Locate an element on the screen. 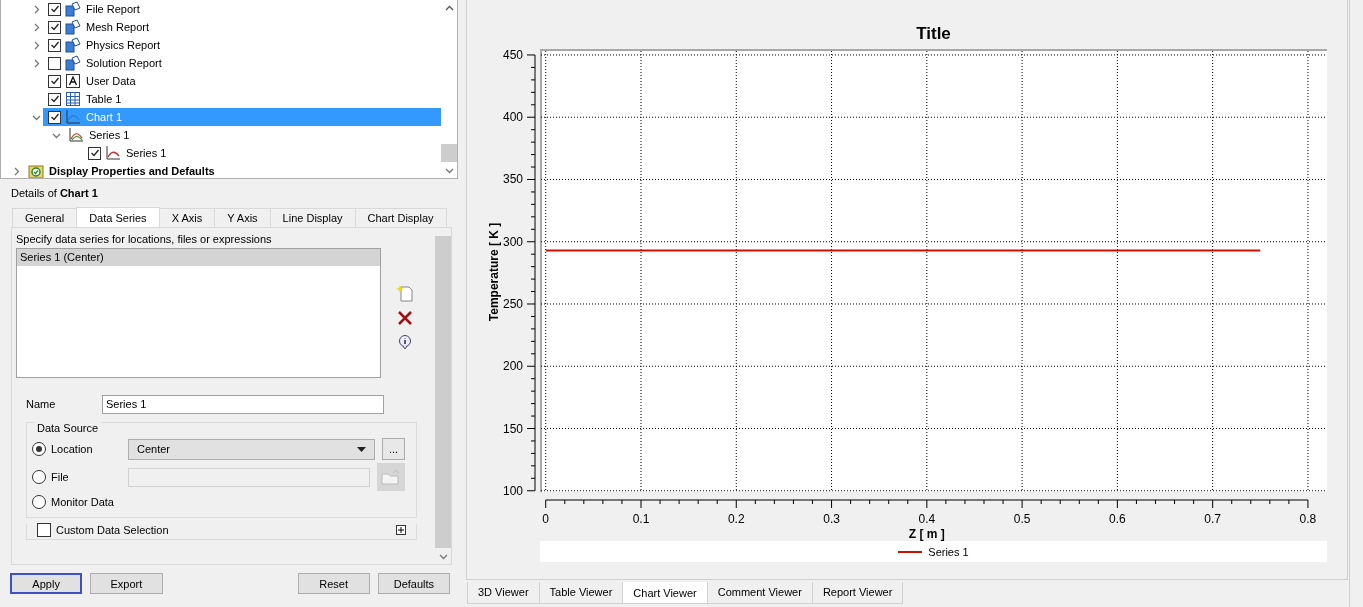 The width and height of the screenshot is (1363, 607). tree-label: User Data is located at coordinates (111, 81).